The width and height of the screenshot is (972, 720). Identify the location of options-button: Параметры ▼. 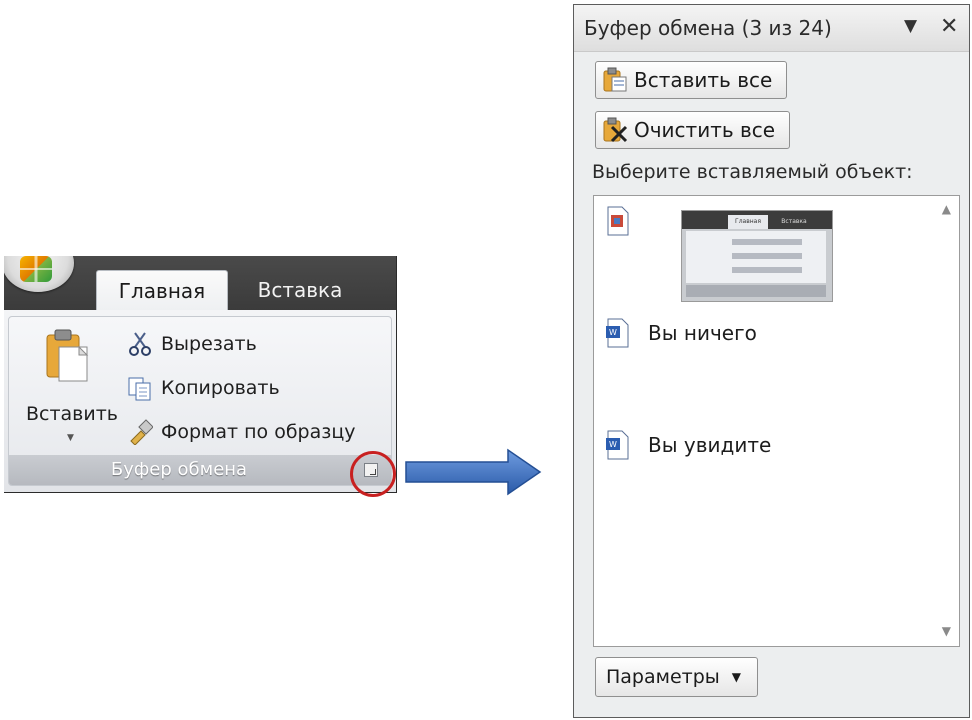
(677, 677).